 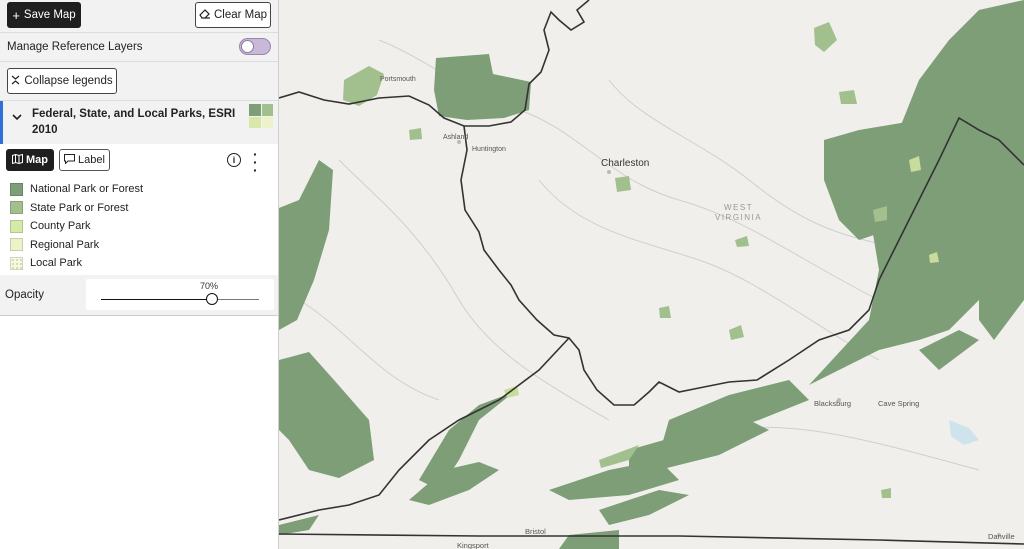 What do you see at coordinates (535, 531) in the screenshot?
I see `map-label-bristol: Bristol` at bounding box center [535, 531].